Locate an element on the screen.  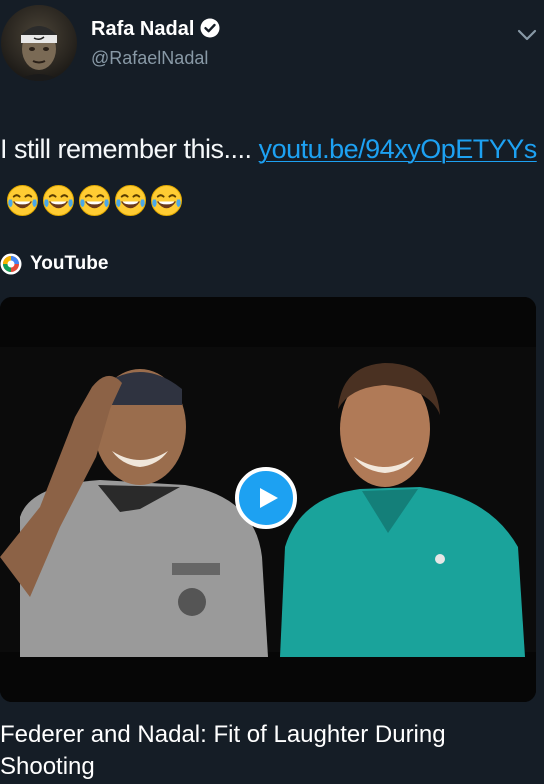
tweet-link: youtu.be/94xyOpETYYs is located at coordinates (398, 149).